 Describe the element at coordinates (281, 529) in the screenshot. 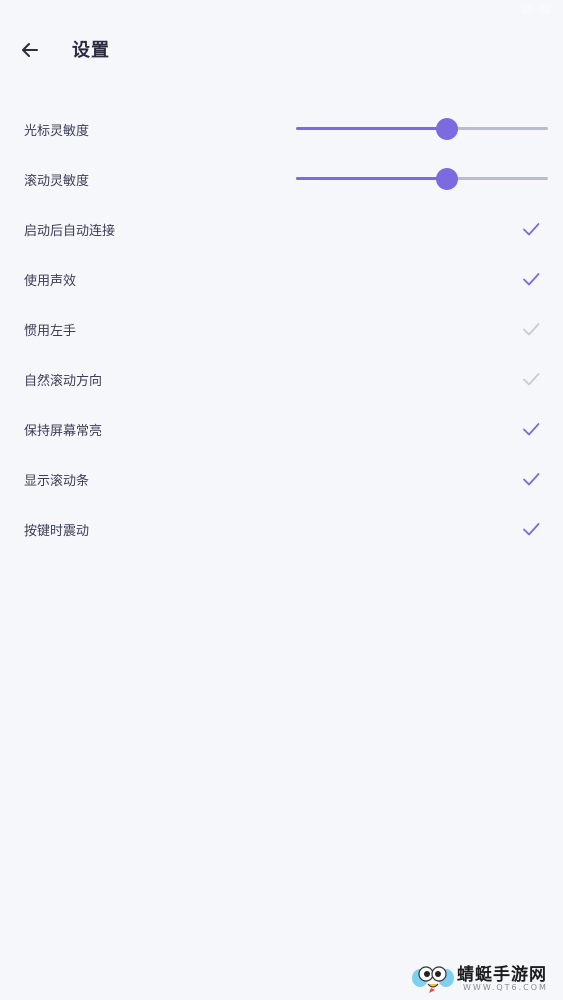

I see `vibrate-on-press-row: 按键时震动` at that location.